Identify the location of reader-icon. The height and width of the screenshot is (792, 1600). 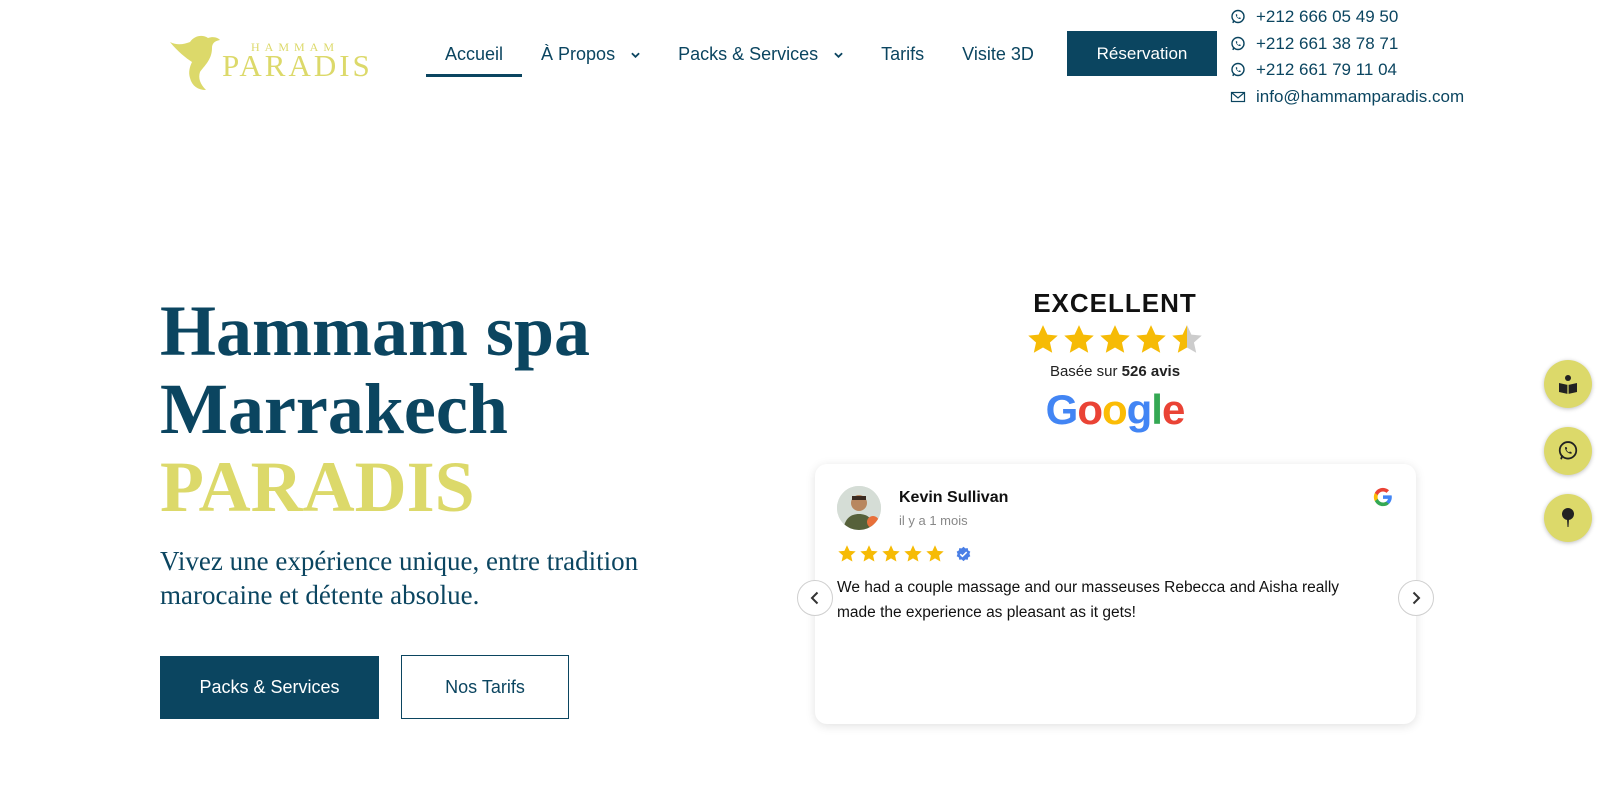
(1568, 384).